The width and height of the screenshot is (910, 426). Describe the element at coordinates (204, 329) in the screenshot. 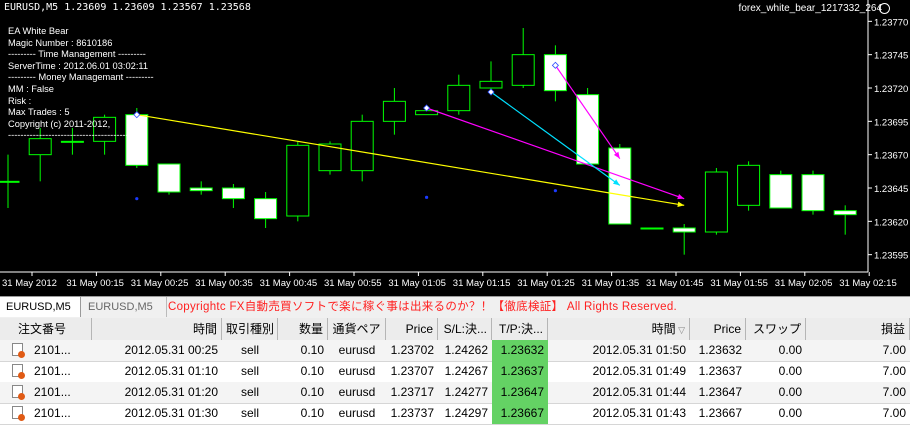

I see `column-header-label: 時間` at that location.